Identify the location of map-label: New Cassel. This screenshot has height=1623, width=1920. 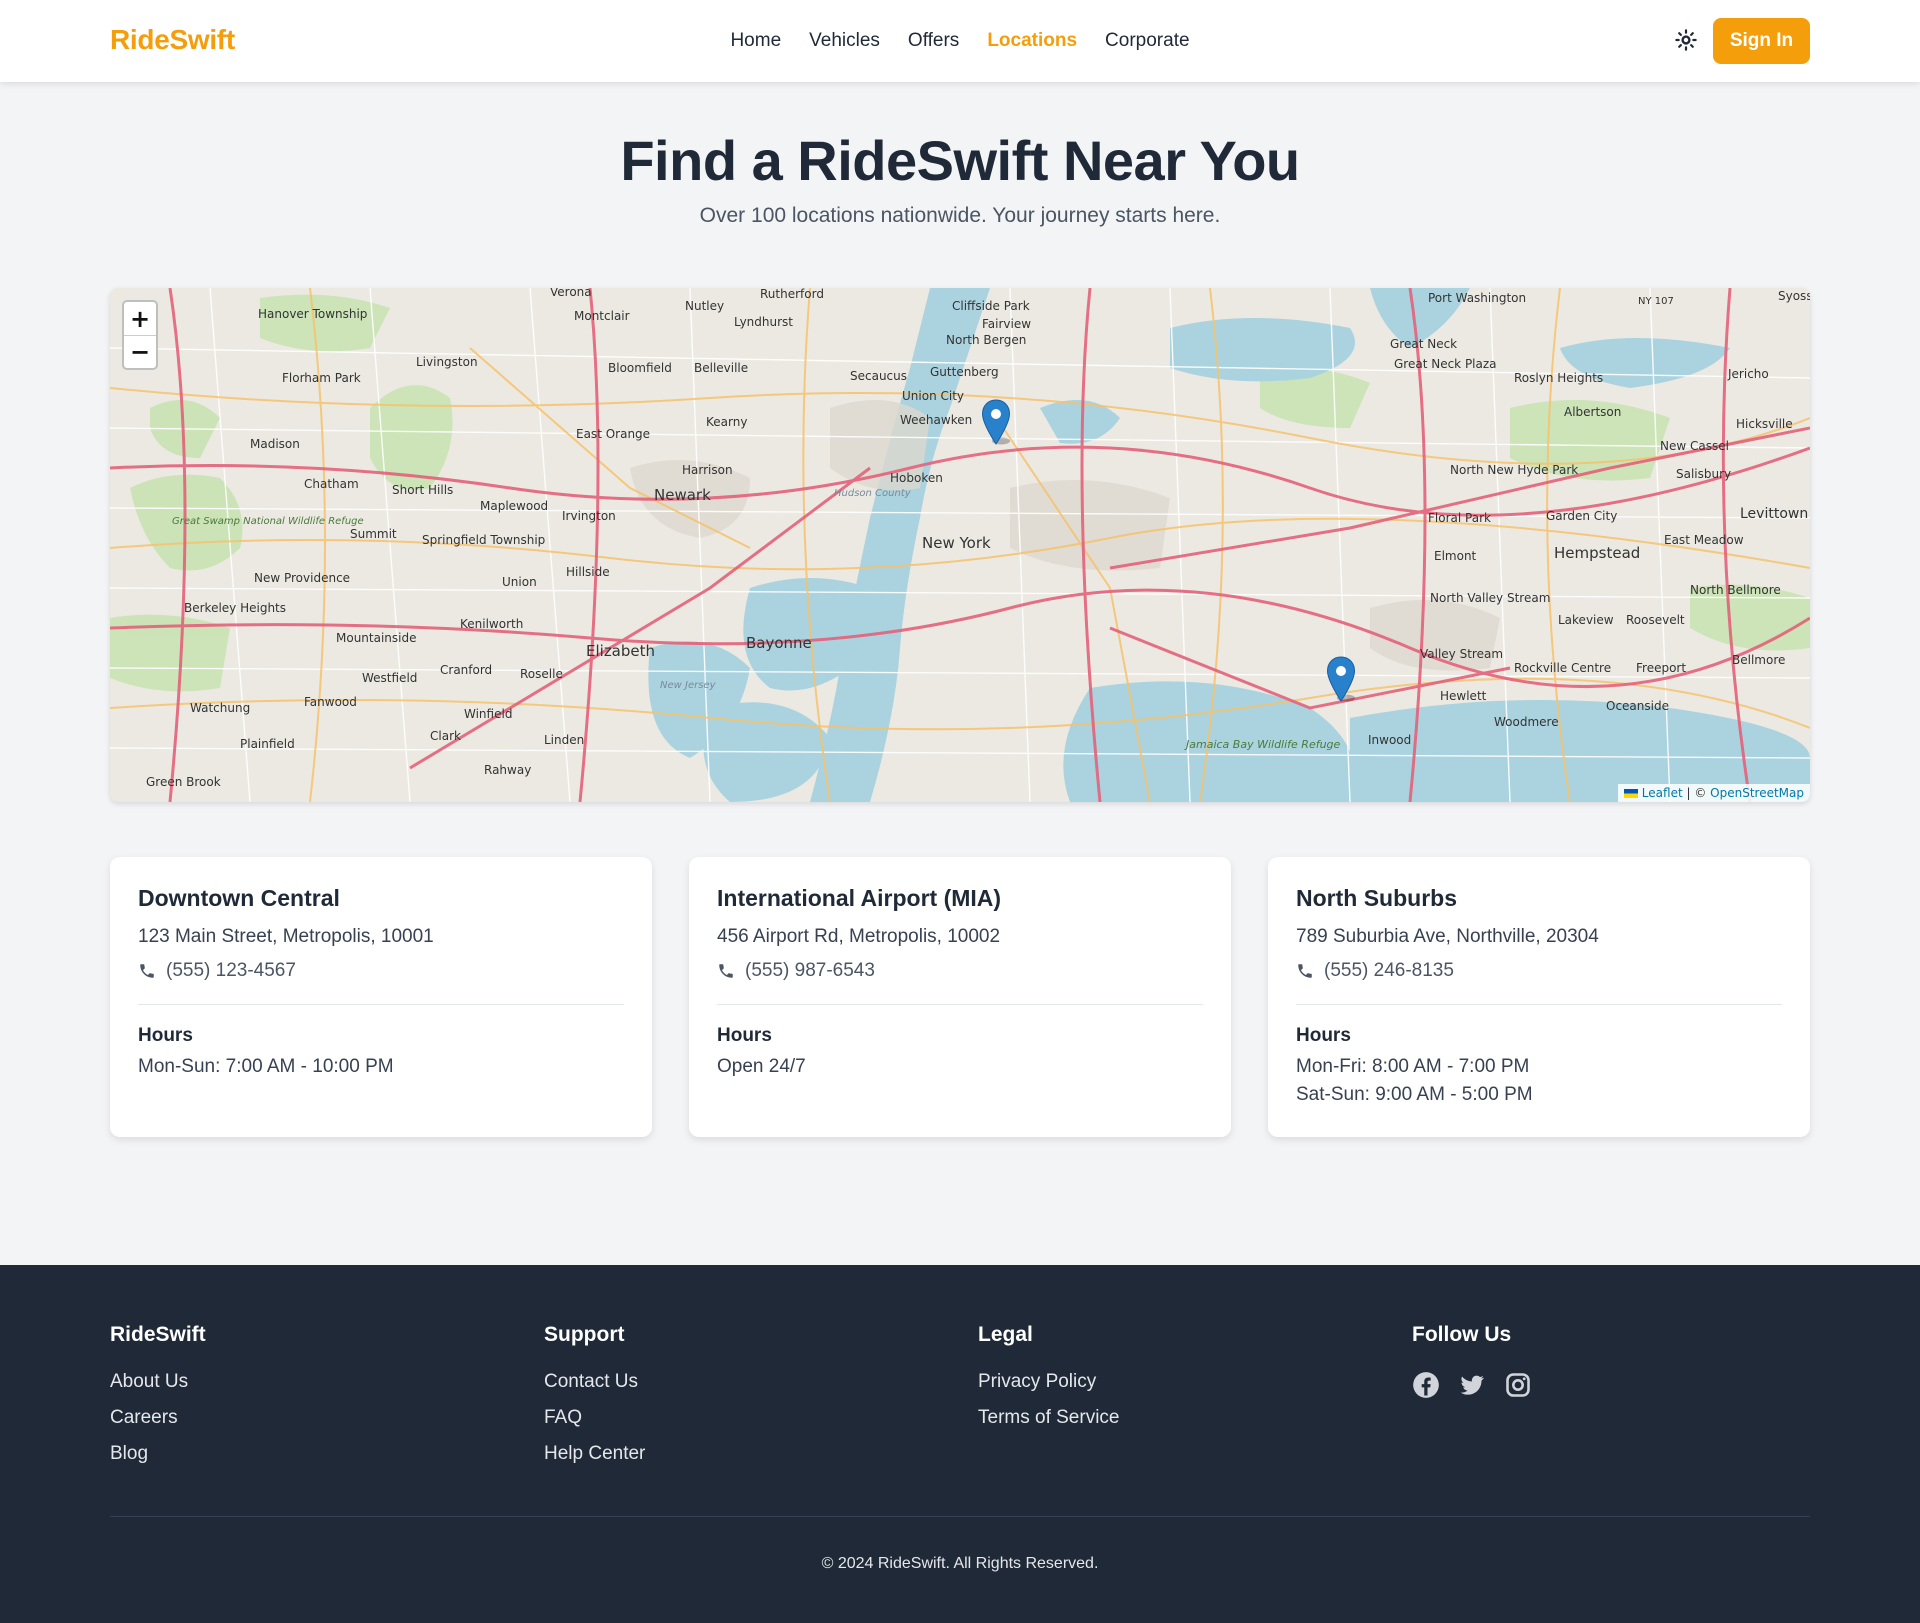
(1694, 446).